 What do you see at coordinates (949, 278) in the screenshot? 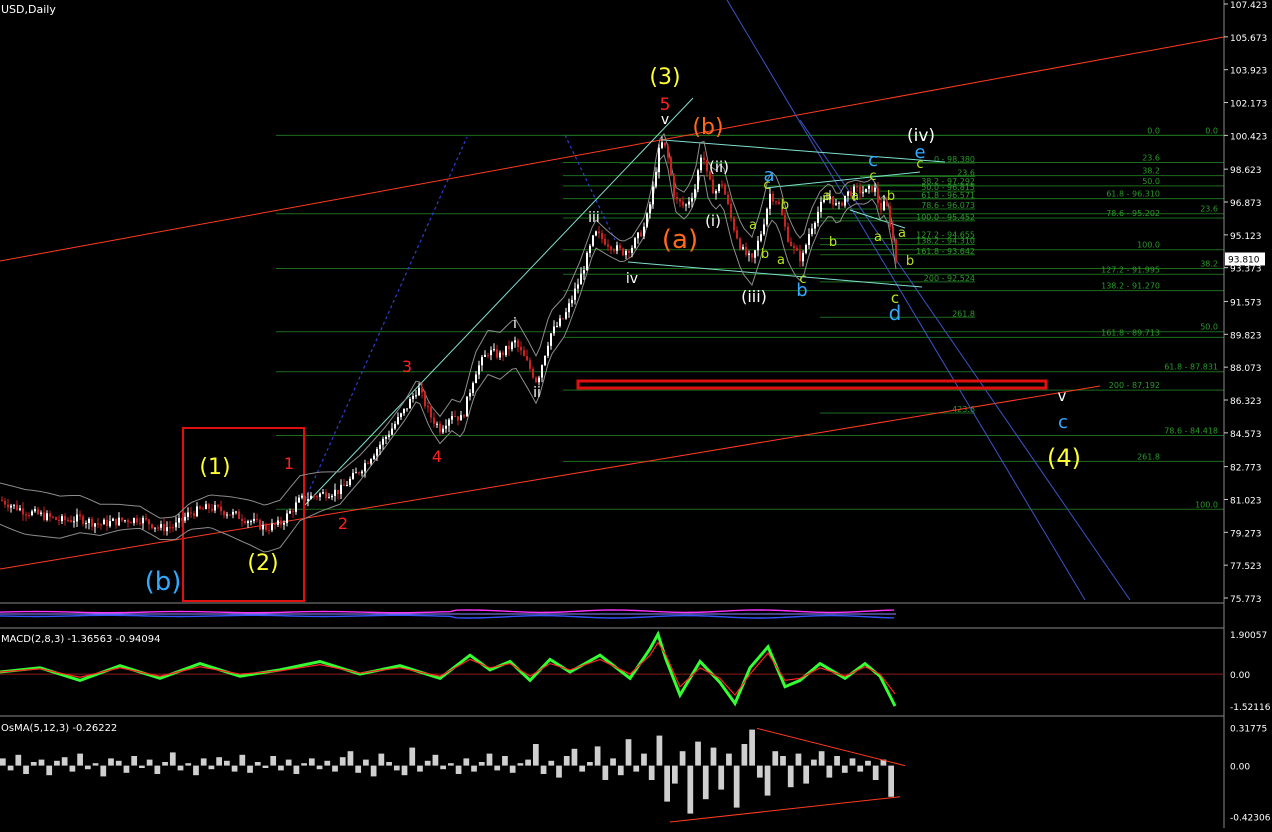
I see `sub-fib-label: 200 - 92.524` at bounding box center [949, 278].